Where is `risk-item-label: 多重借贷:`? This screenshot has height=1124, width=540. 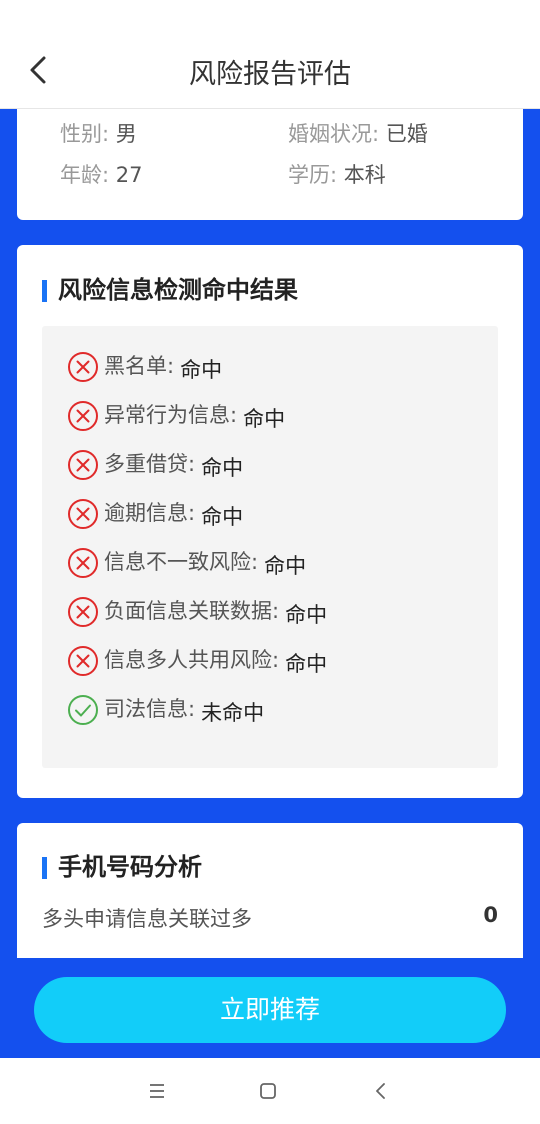
risk-item-label: 多重借贷: is located at coordinates (150, 464).